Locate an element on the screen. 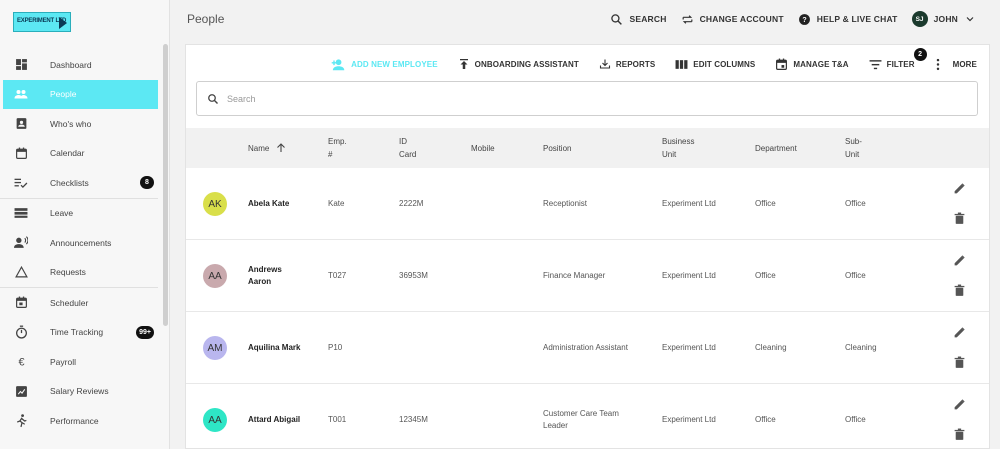 The width and height of the screenshot is (1000, 449). filter-button: FILTER 2 is located at coordinates (898, 58).